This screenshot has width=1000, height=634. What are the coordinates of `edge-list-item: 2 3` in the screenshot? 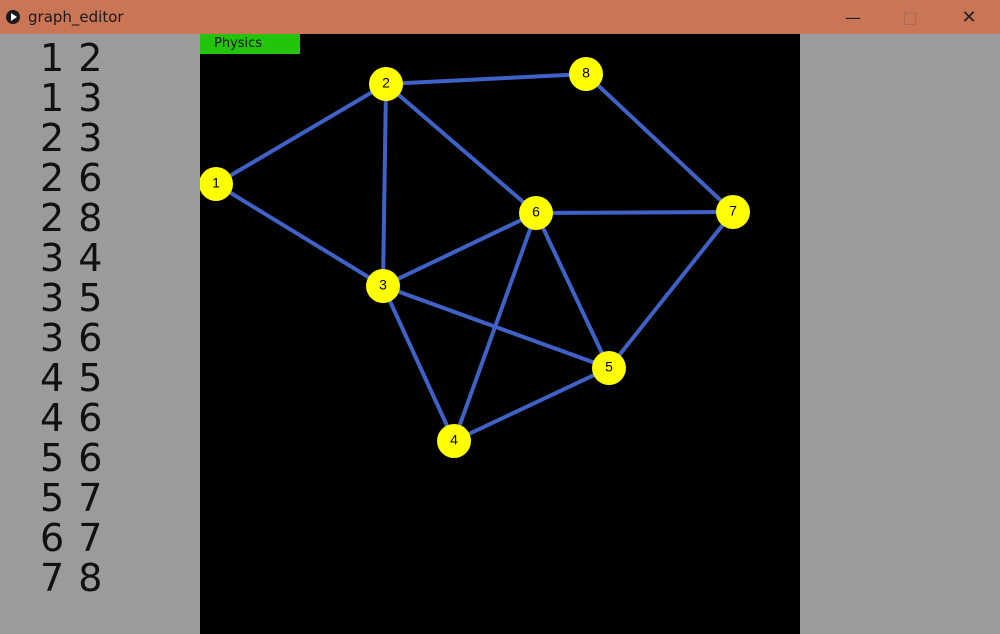 It's located at (71, 138).